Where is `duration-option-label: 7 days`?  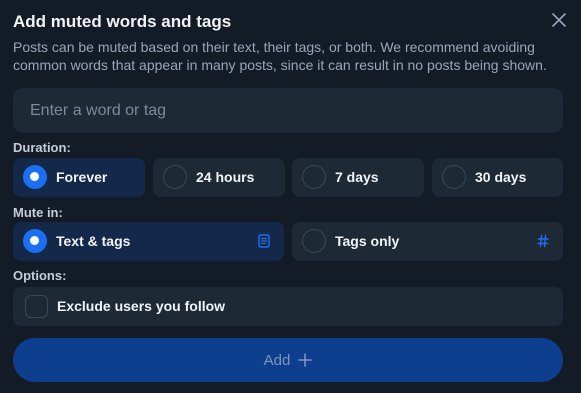
duration-option-label: 7 days is located at coordinates (357, 177).